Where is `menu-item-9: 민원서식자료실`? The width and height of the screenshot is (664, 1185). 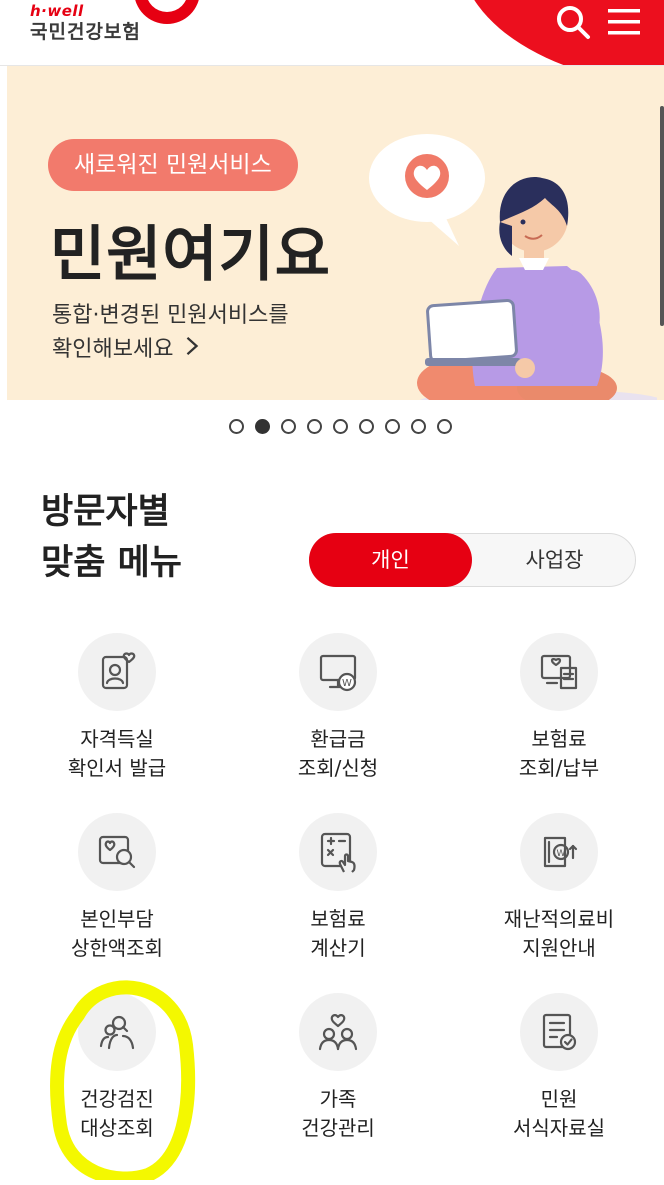
menu-item-9: 민원서식자료실 is located at coordinates (559, 1068).